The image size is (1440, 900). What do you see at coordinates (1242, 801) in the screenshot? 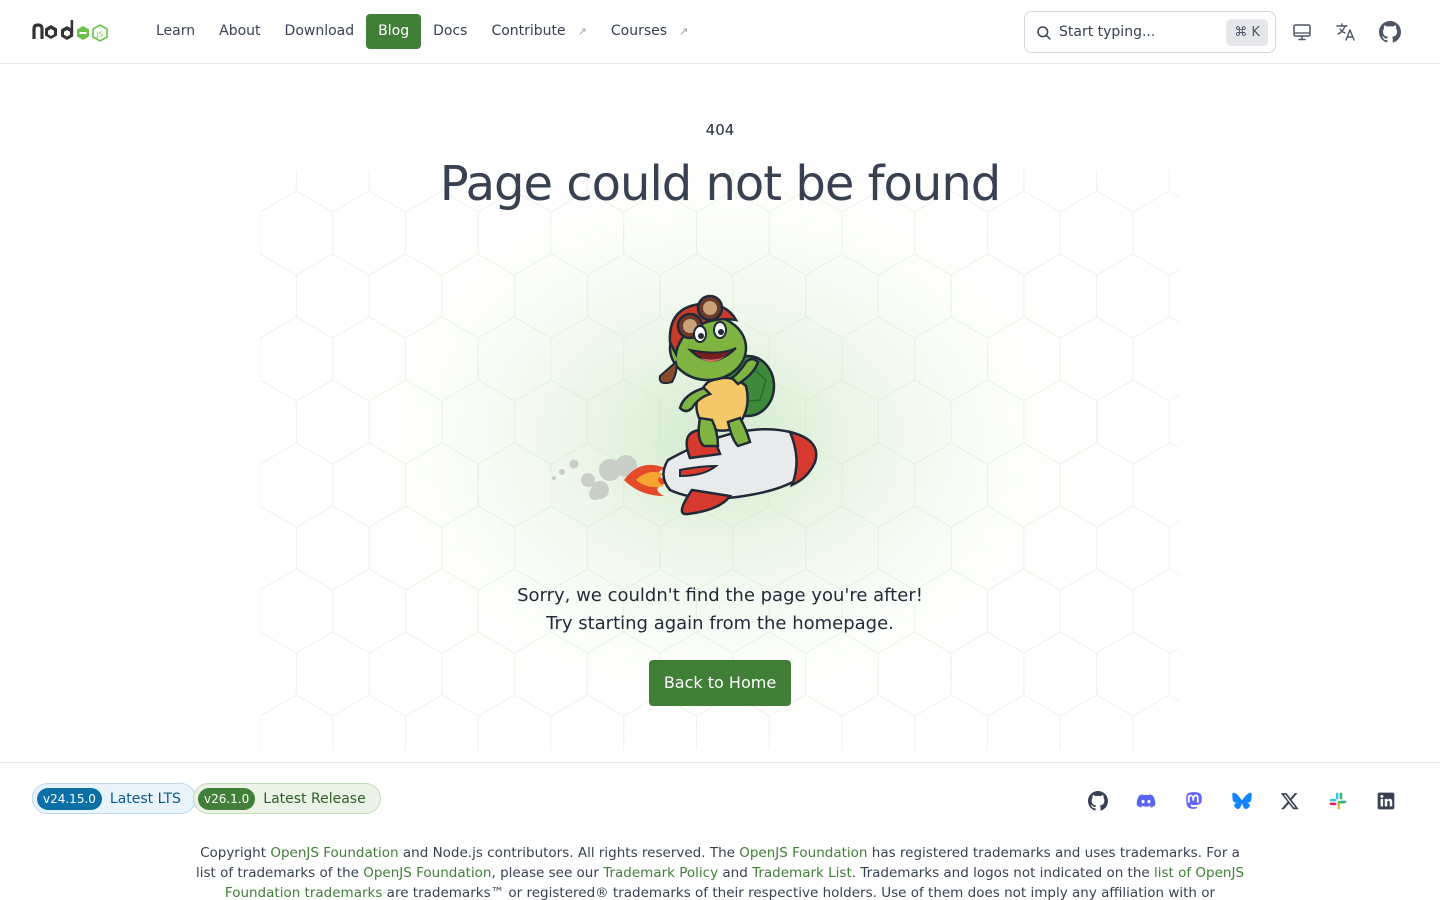
I see `bluesky-icon` at bounding box center [1242, 801].